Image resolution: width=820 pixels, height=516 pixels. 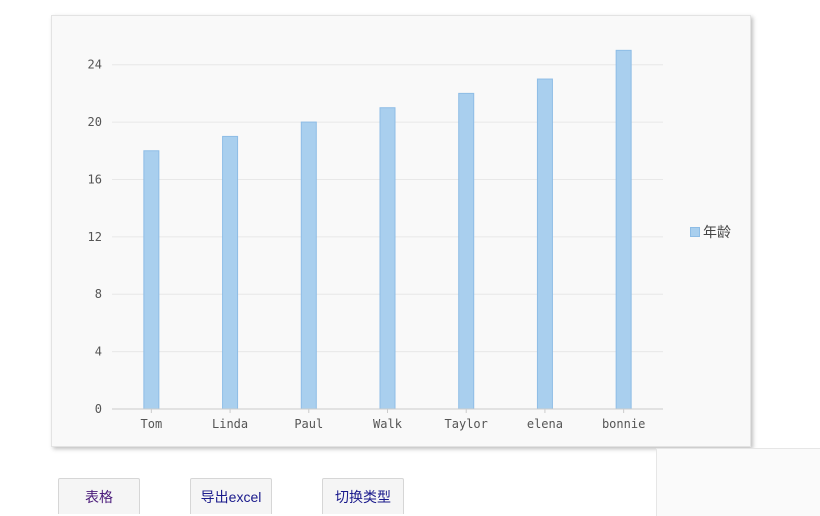 What do you see at coordinates (95, 122) in the screenshot?
I see `y-tick-label: 20` at bounding box center [95, 122].